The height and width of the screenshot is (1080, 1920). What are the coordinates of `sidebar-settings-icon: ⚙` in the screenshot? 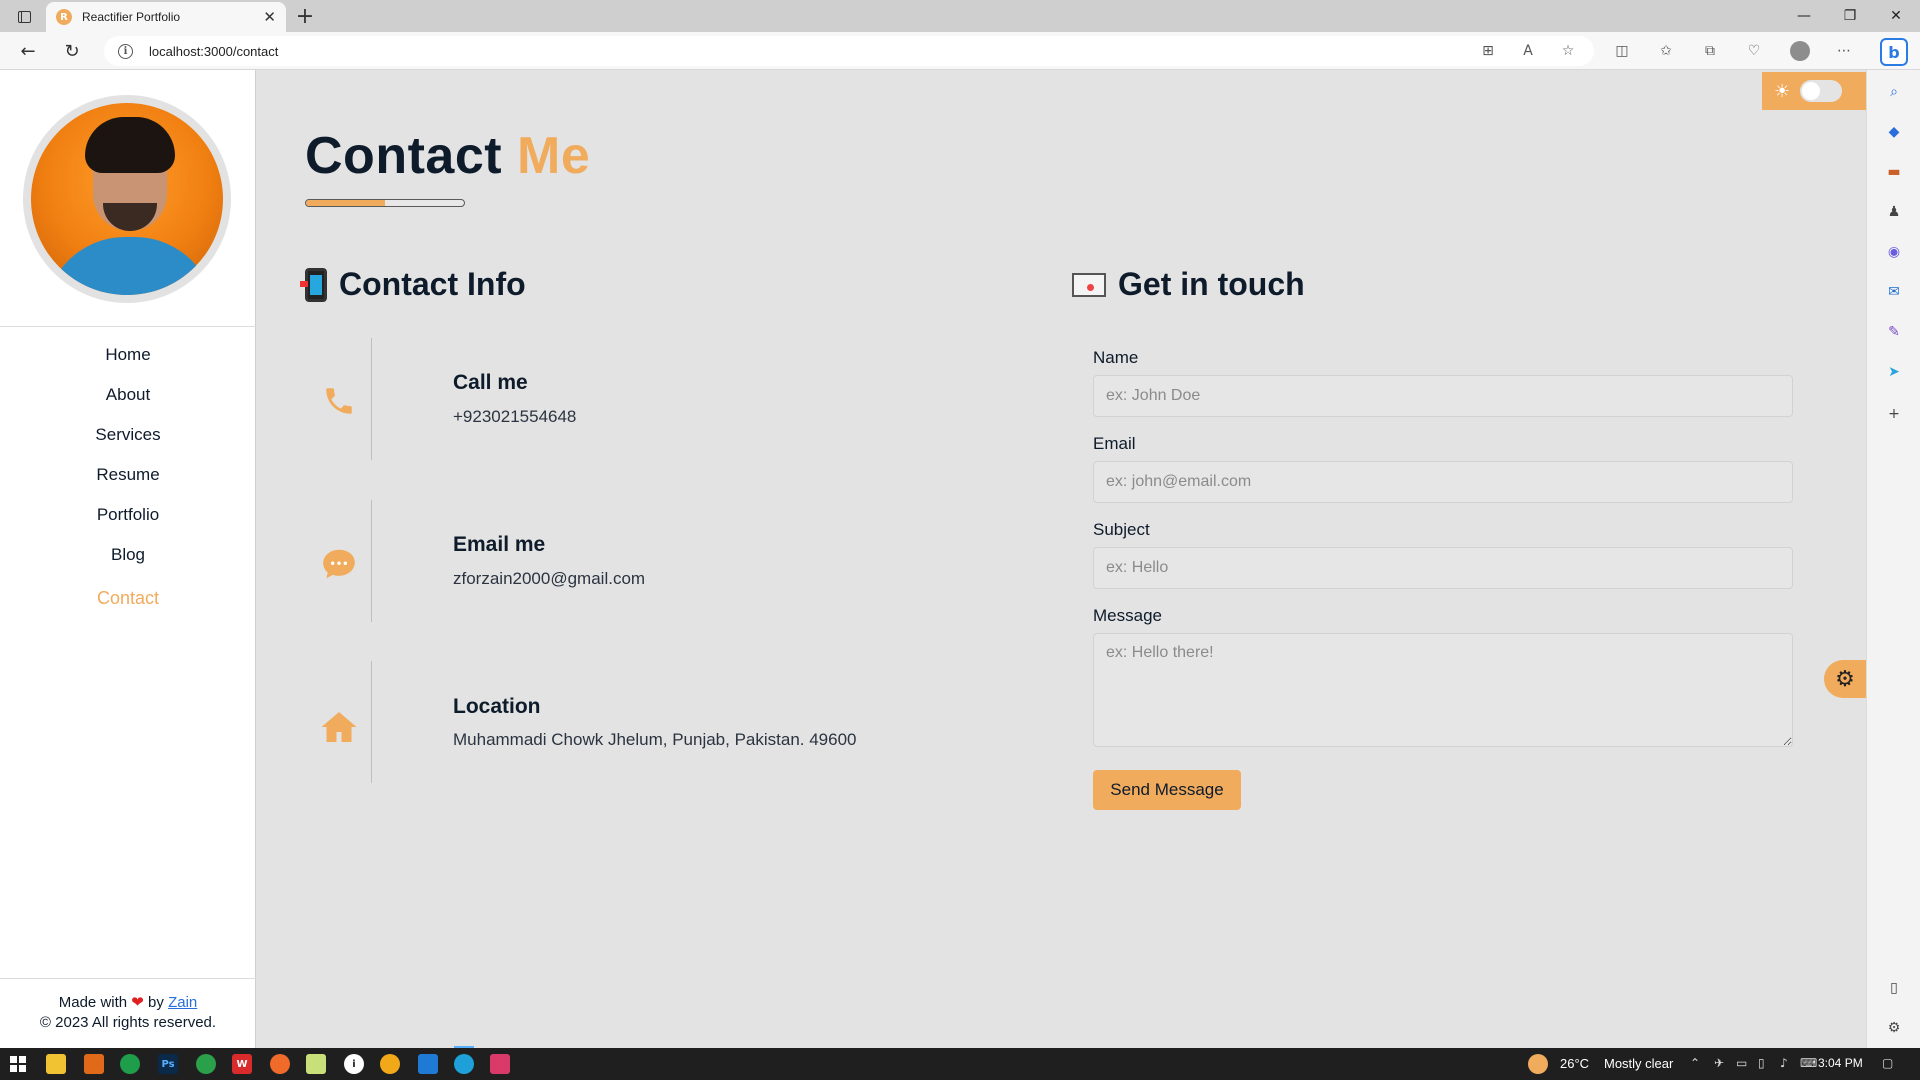 It's located at (1894, 1028).